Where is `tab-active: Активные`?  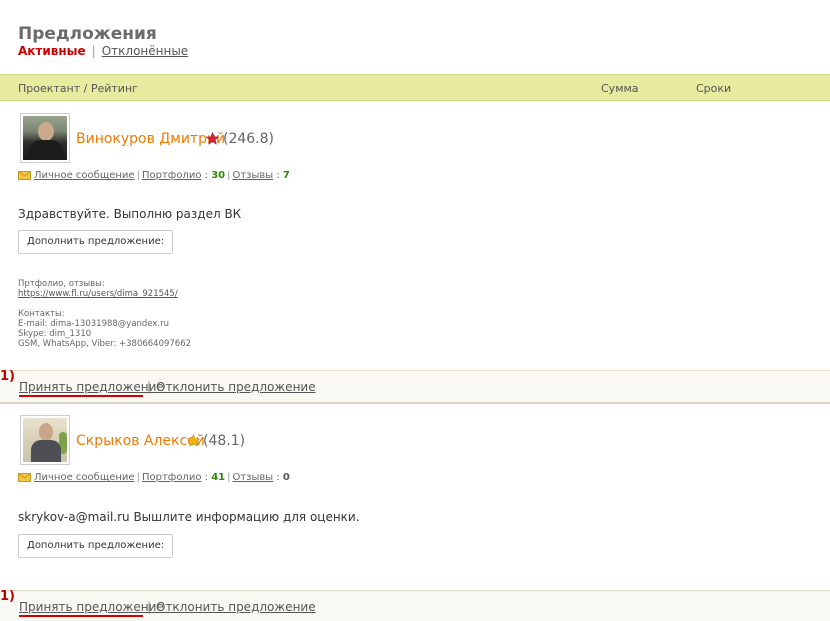 tab-active: Активные is located at coordinates (52, 51).